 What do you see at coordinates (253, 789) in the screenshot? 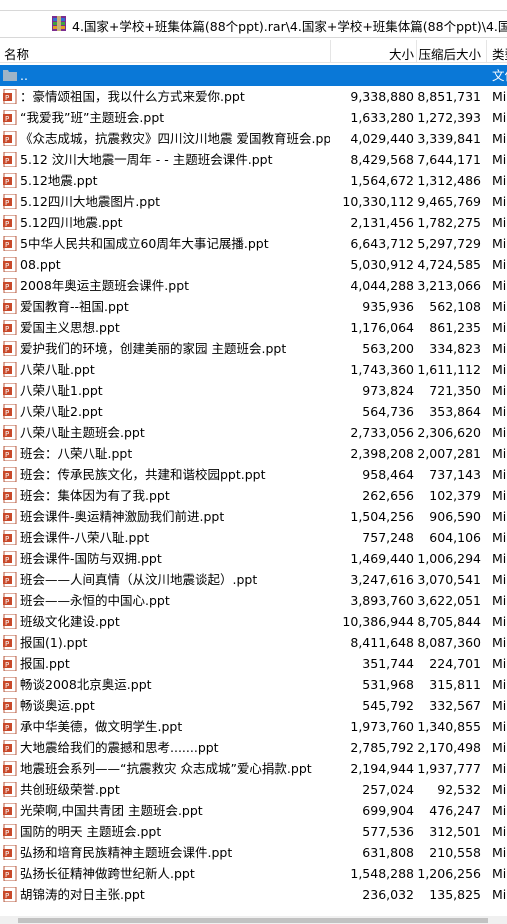
I see `file-row: P 共创班级荣誉.ppt 257,024 92,532 Mi` at bounding box center [253, 789].